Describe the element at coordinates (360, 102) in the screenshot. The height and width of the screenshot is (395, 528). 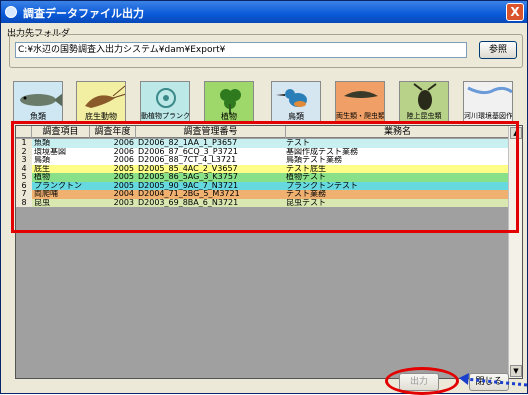
I see `category-tile-amphibian: 両生類・爬虫類・哺乳類` at that location.